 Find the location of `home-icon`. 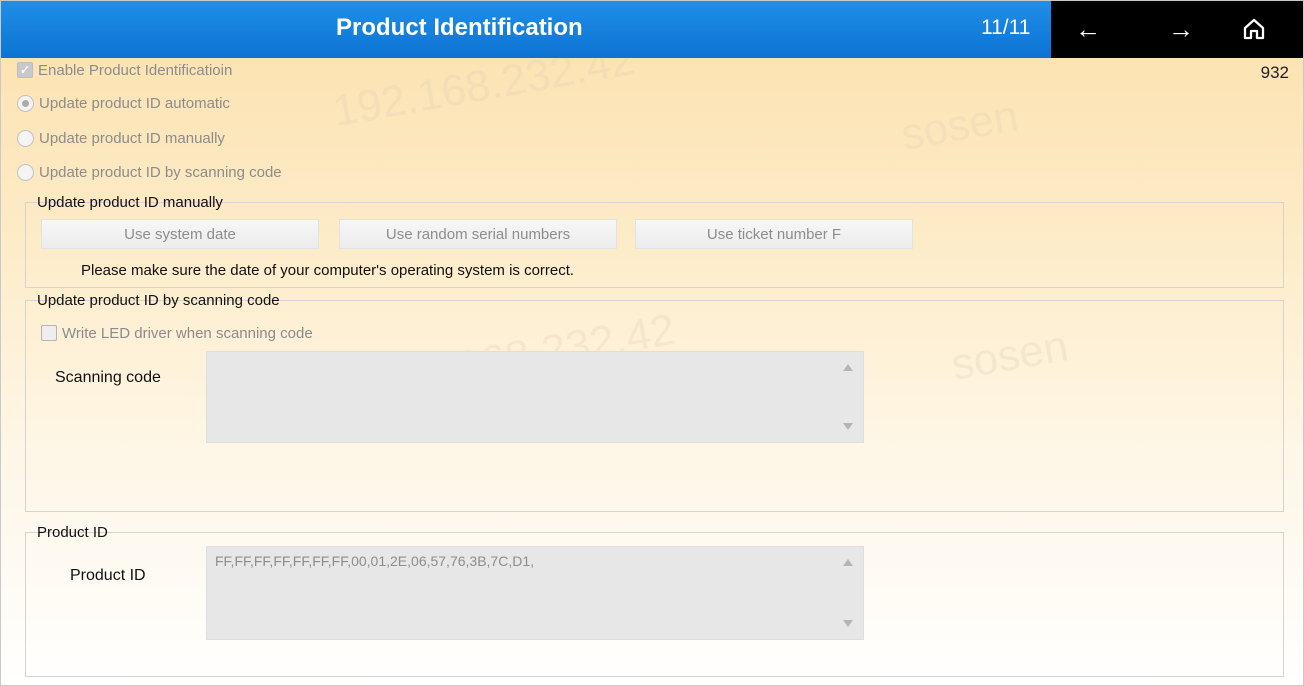

home-icon is located at coordinates (1254, 29).